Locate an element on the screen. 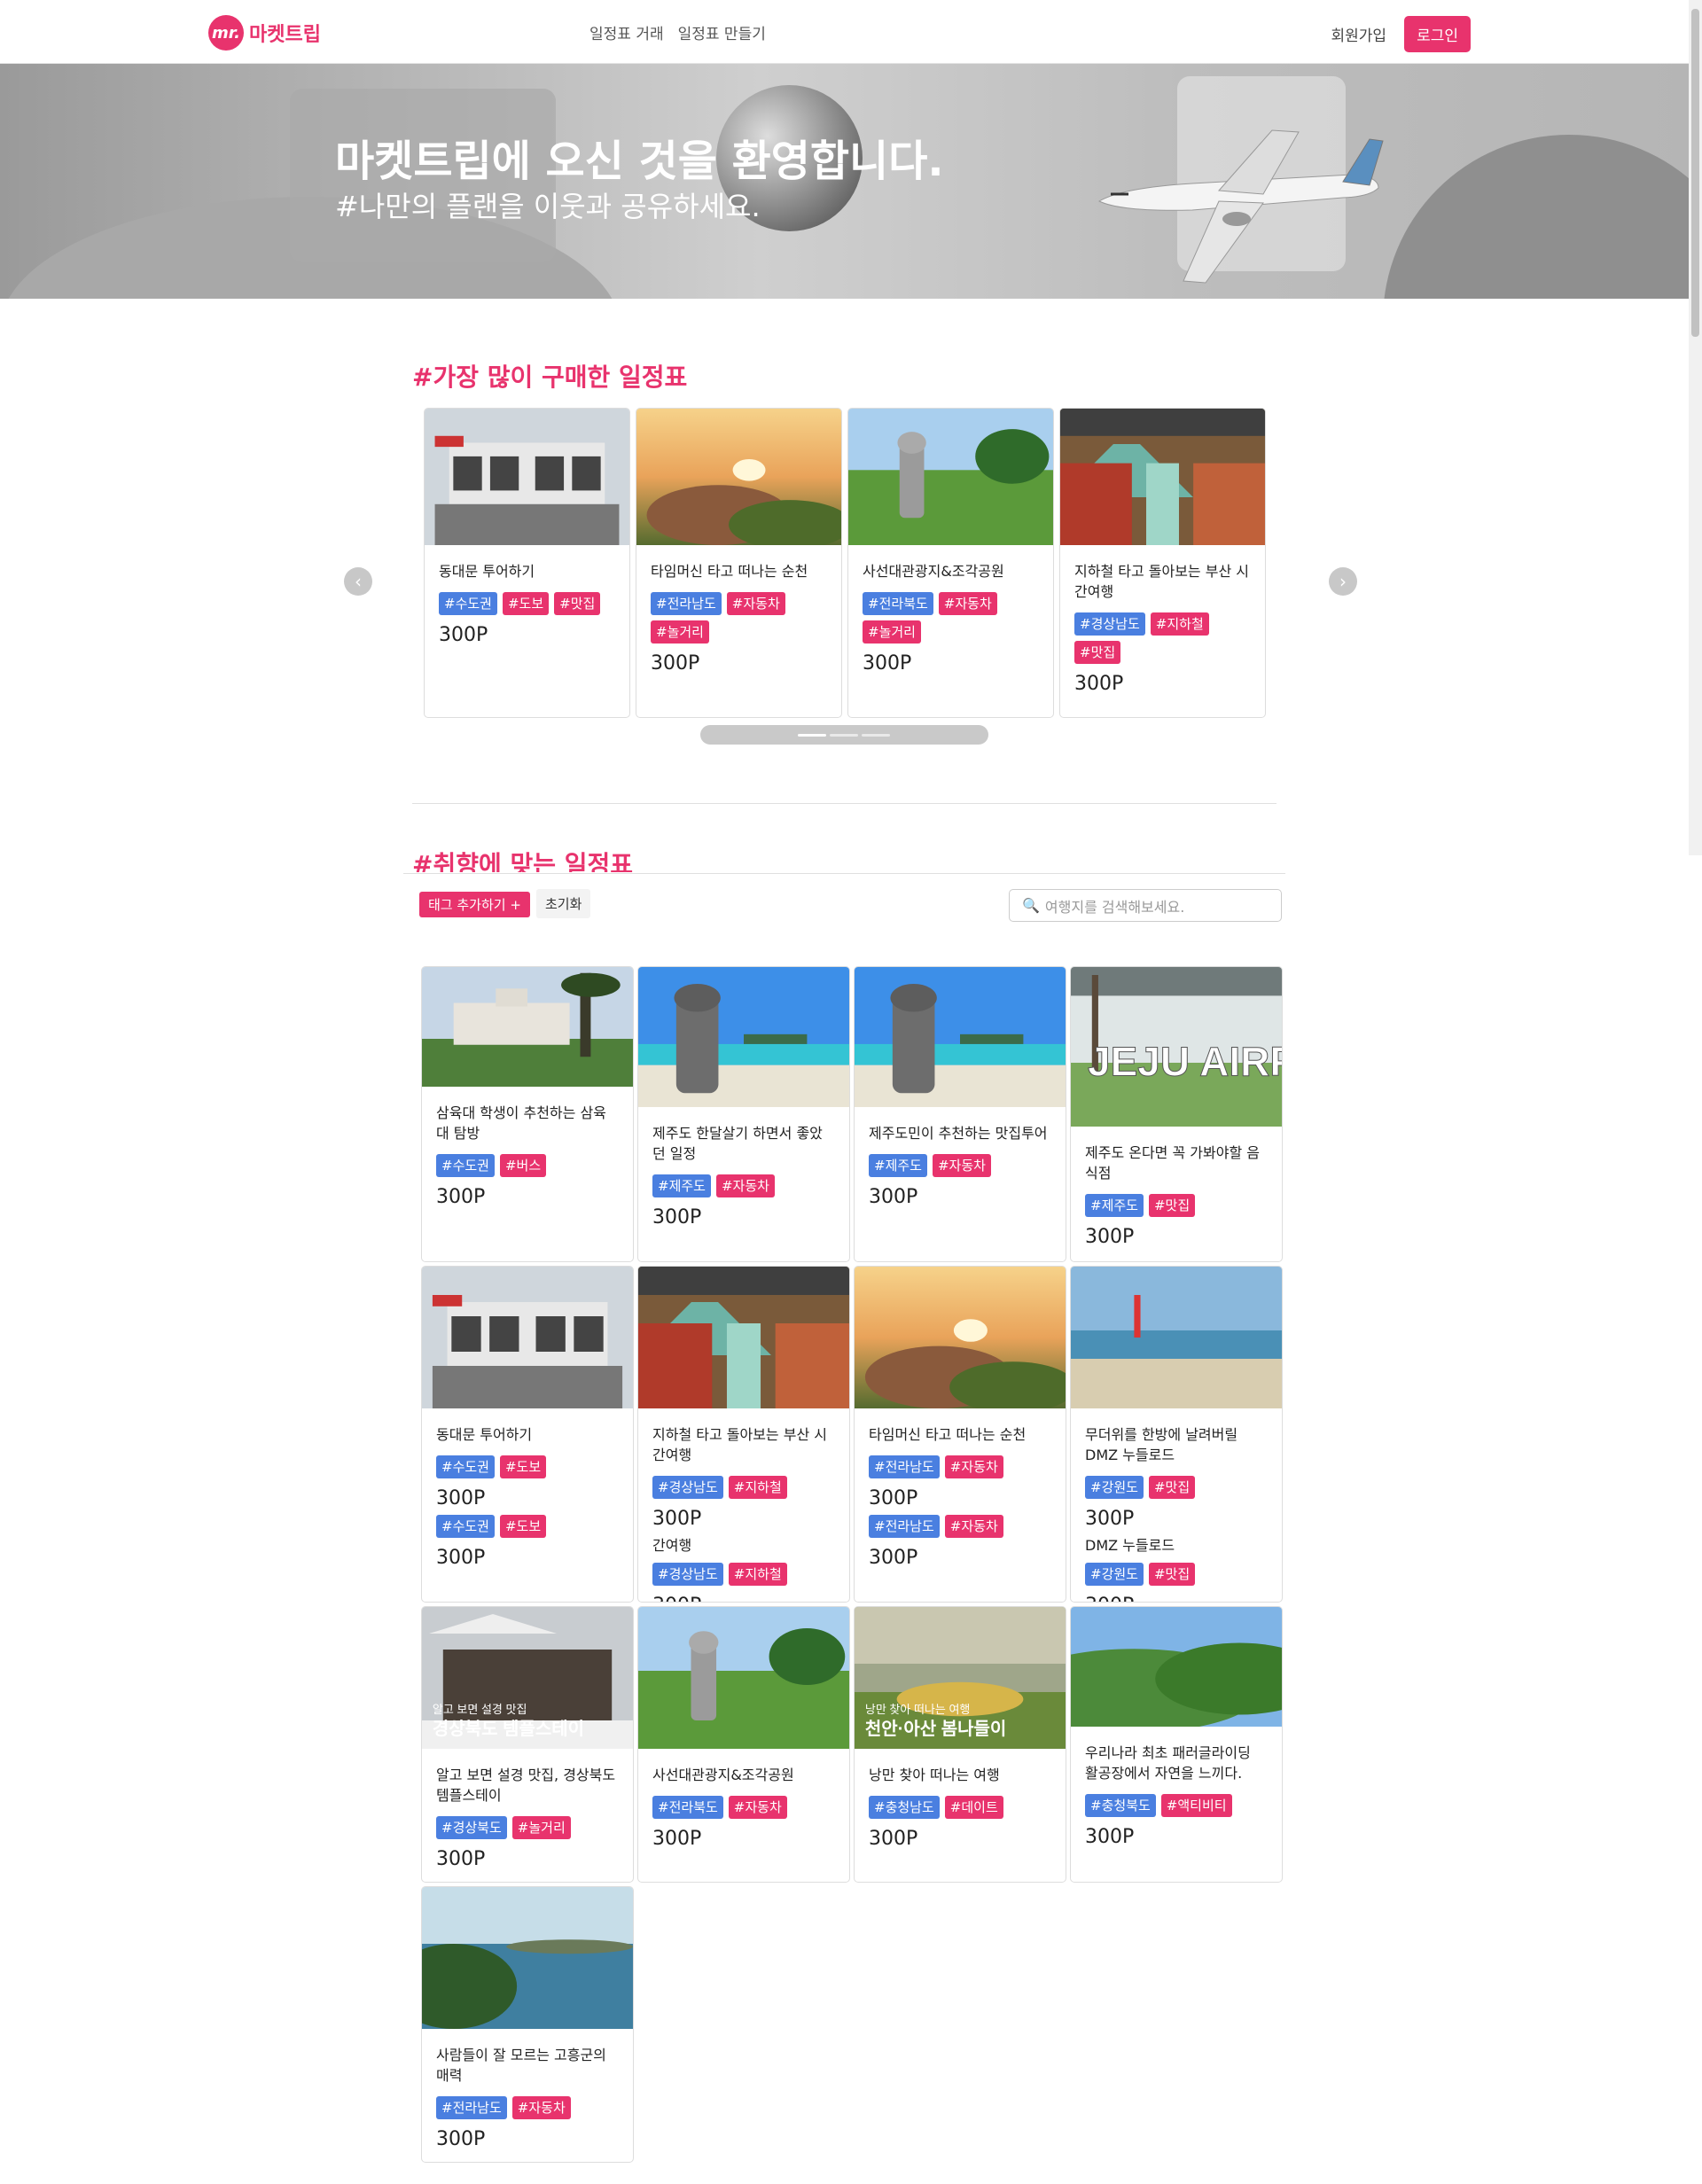 This screenshot has height=2184, width=1702. plan-card: 삼육대 학생이 추천하는 삼육대 탐방 #수도권 #버스 300P is located at coordinates (527, 1114).